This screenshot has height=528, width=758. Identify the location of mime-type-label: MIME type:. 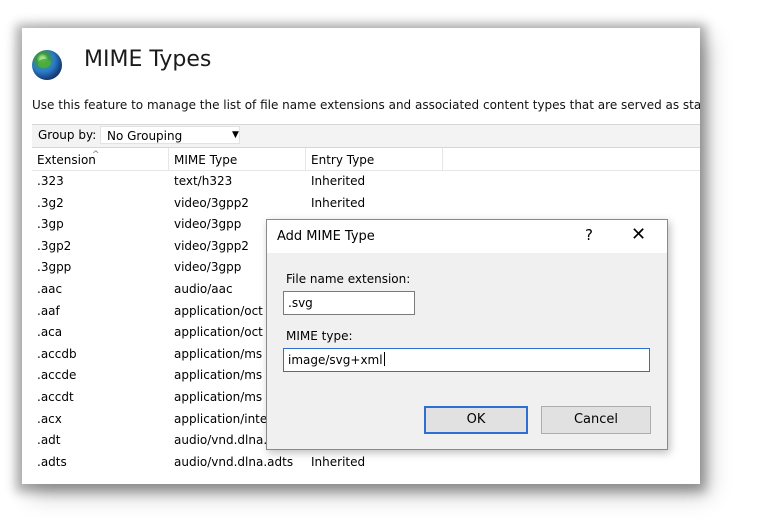
(319, 336).